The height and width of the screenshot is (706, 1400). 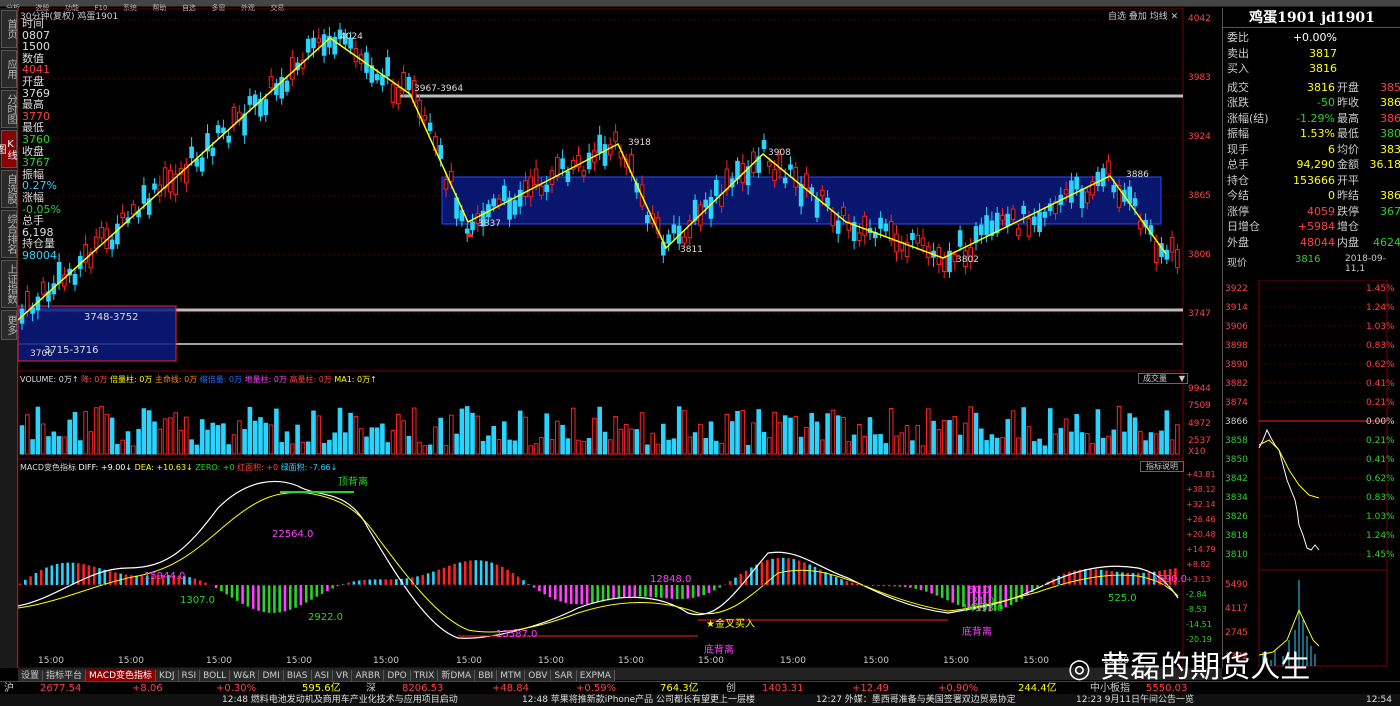 What do you see at coordinates (340, 700) in the screenshot?
I see `news-item: 12:48 燃料电池发动机及商用车产业化技术与应用项目启动` at bounding box center [340, 700].